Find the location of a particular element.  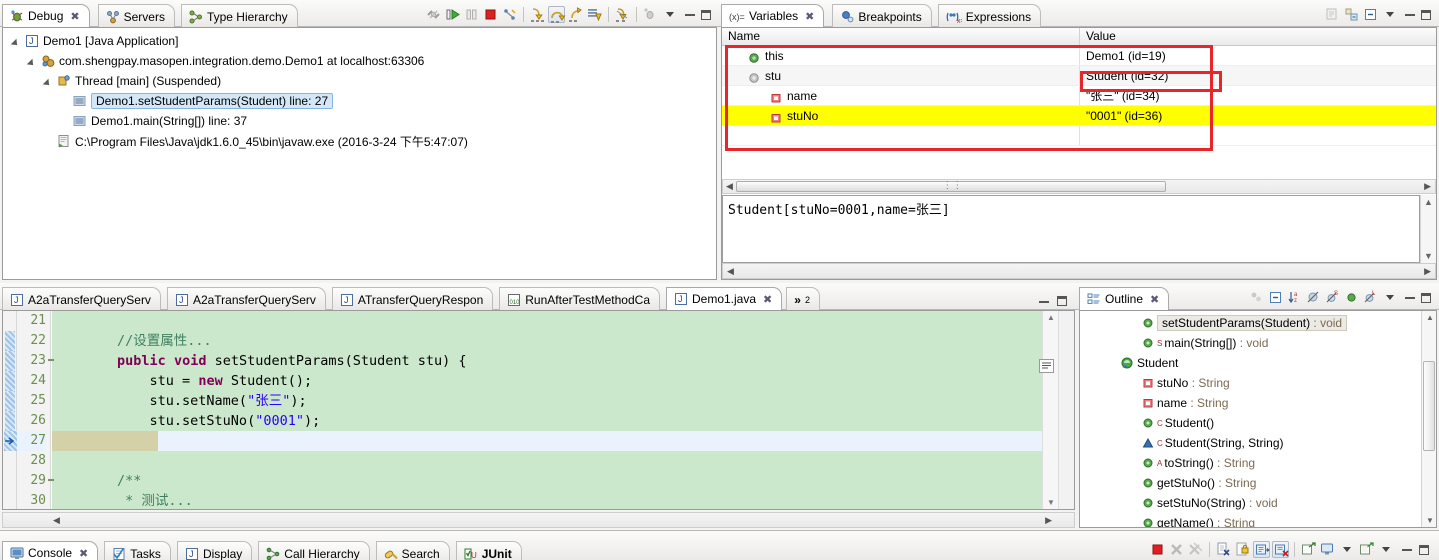

editor-code-line: stu = new Student(); is located at coordinates (563, 381).